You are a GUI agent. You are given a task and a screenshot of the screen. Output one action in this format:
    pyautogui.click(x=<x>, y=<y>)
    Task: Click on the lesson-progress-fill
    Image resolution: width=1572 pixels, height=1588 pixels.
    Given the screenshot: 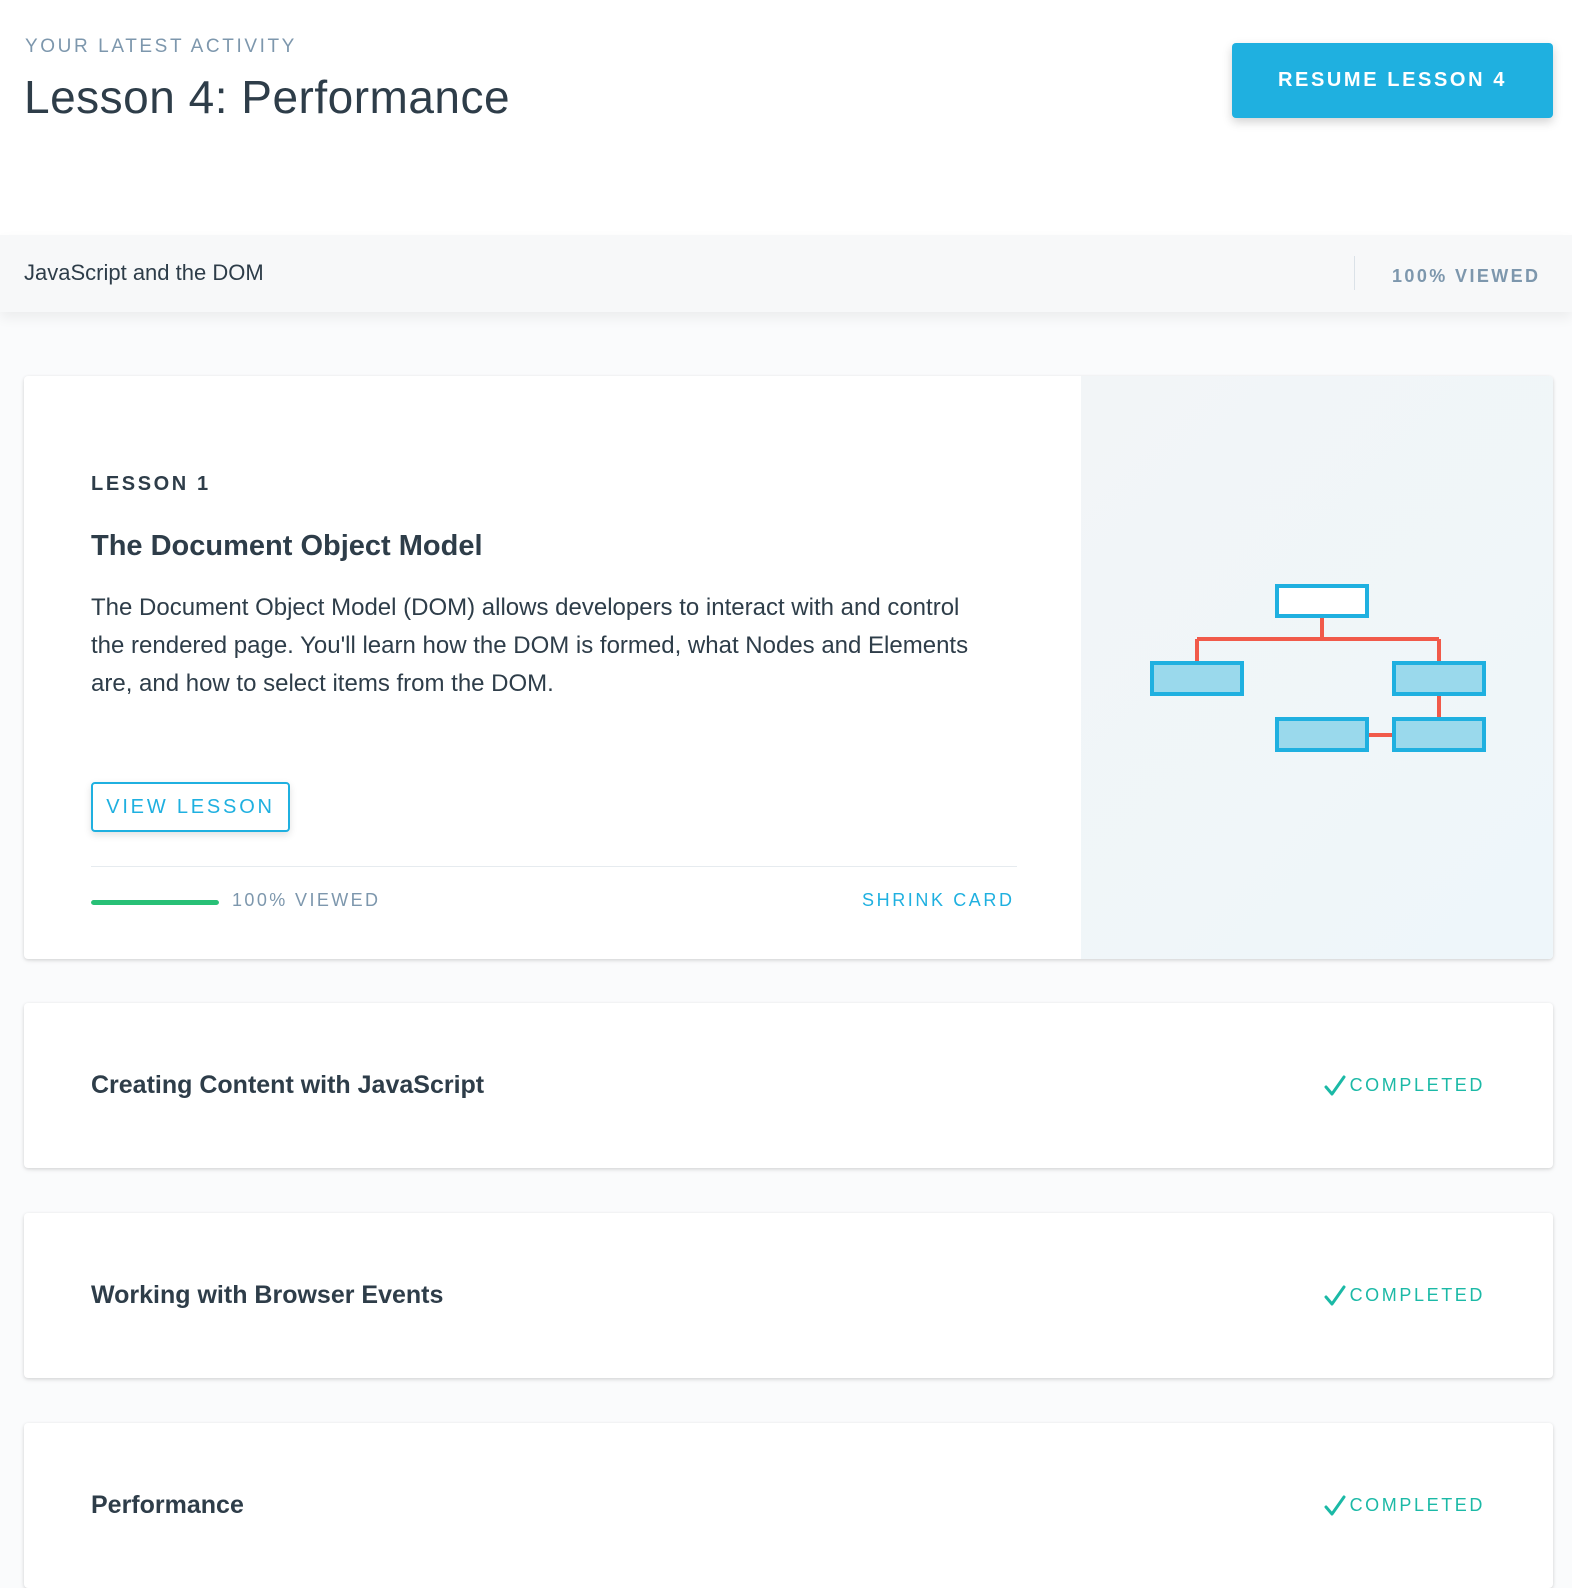 What is the action you would take?
    pyautogui.click(x=155, y=902)
    